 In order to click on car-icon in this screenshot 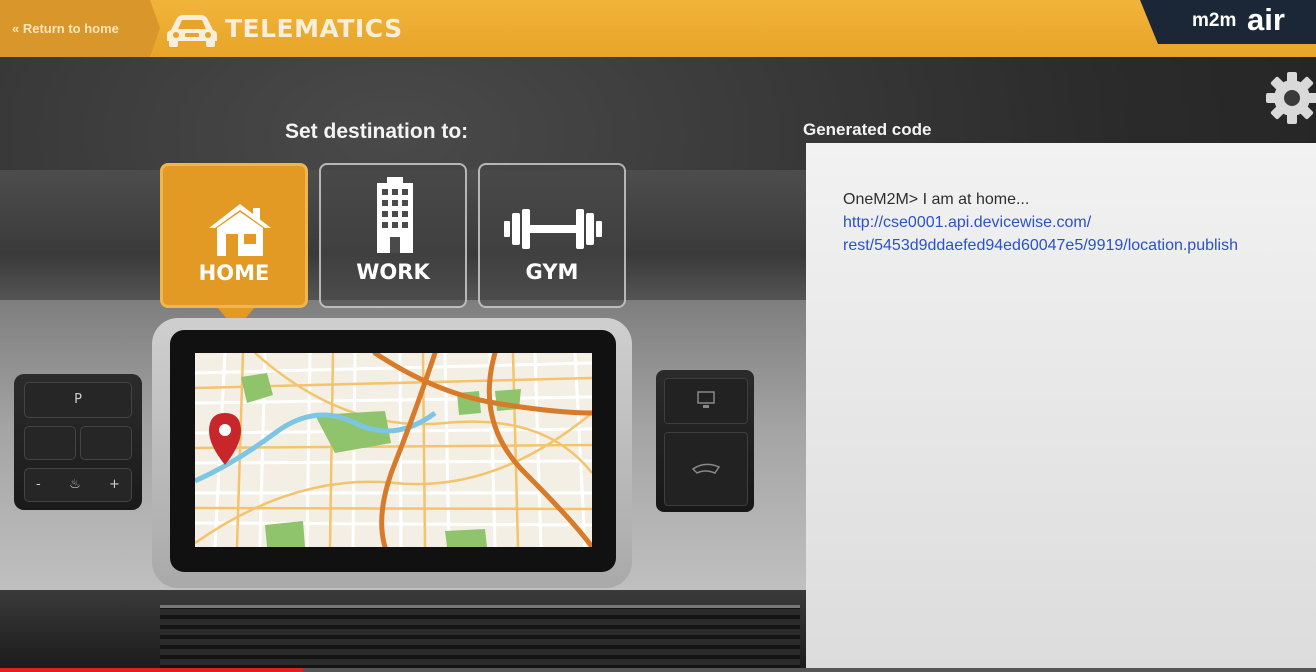, I will do `click(192, 31)`.